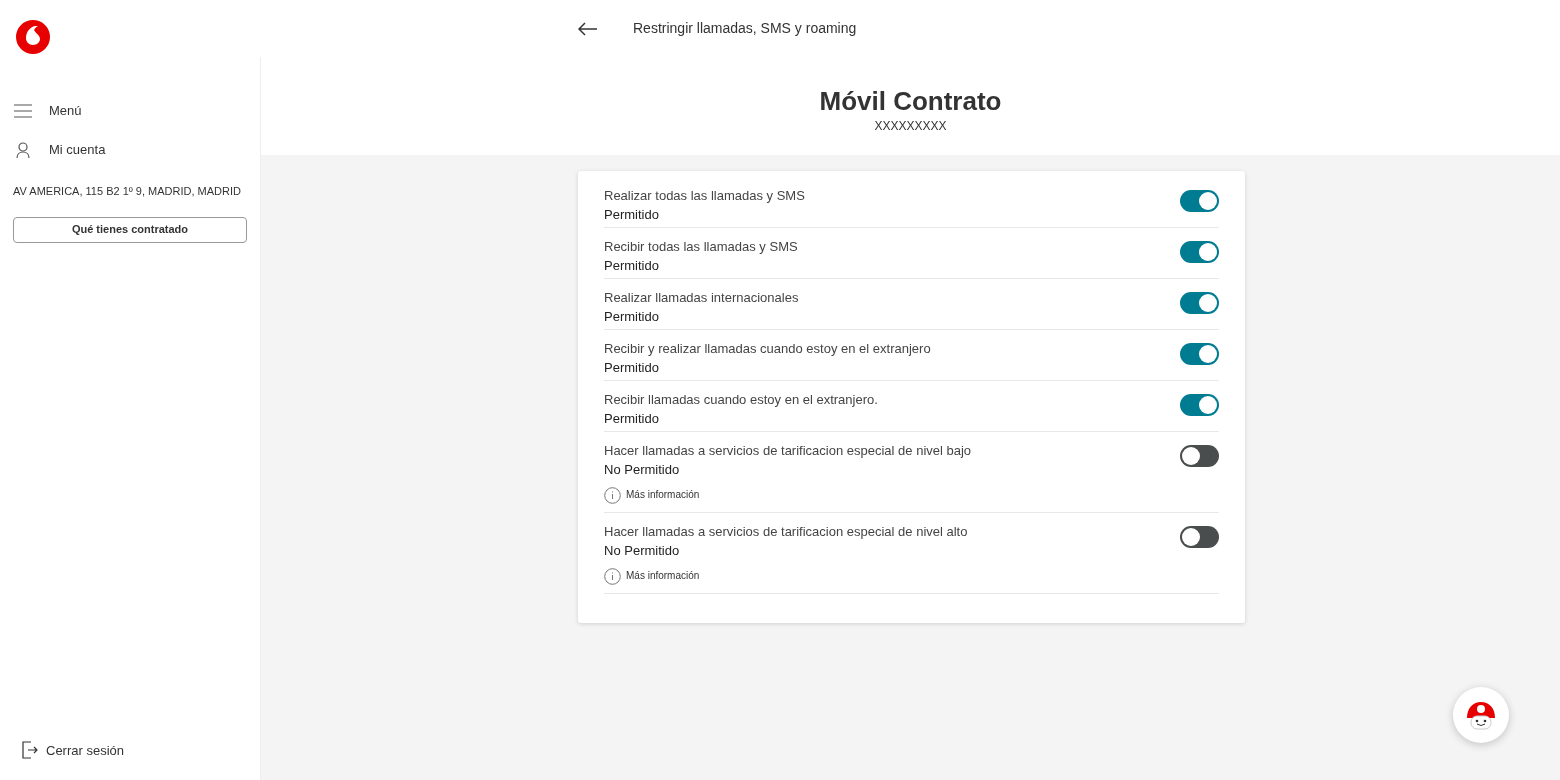 The image size is (1560, 780). What do you see at coordinates (130, 229) in the screenshot?
I see `contract-button: Qué tienes contratado` at bounding box center [130, 229].